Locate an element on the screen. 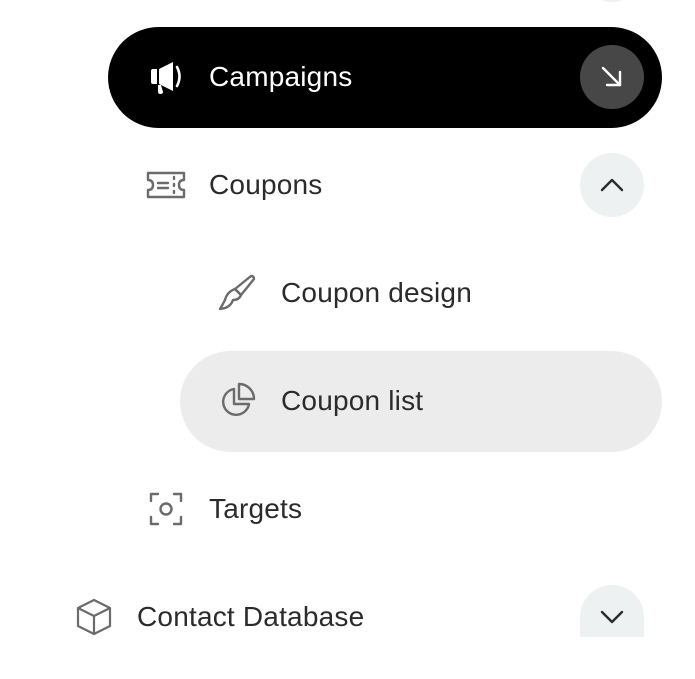 This screenshot has height=679, width=695. nav-item-label: Coupons is located at coordinates (266, 184).